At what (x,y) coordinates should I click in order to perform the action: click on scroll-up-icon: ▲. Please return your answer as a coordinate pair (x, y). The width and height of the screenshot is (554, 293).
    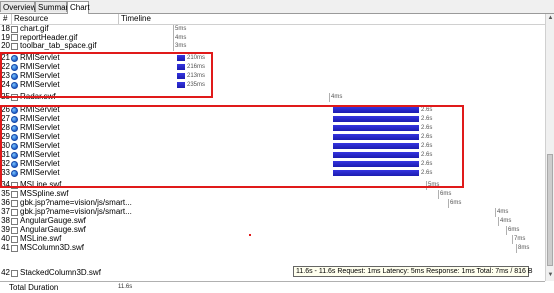
    Looking at the image, I should click on (550, 18).